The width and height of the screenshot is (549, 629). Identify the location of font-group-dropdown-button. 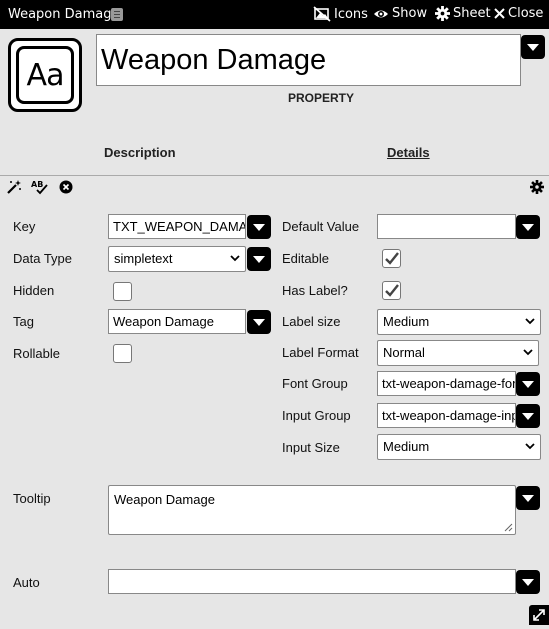
(528, 384).